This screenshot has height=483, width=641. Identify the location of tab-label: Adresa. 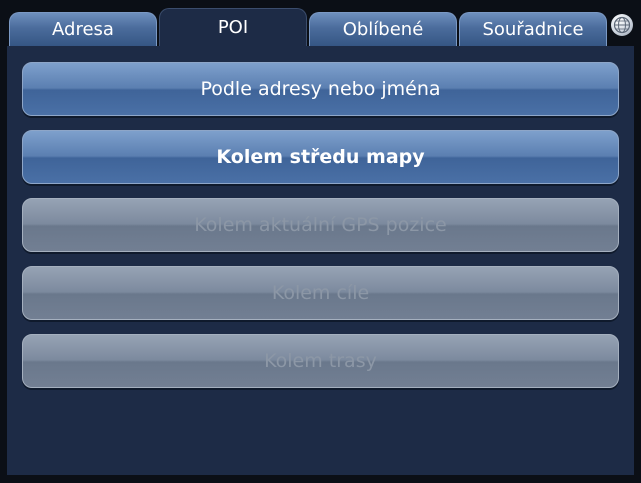
(83, 29).